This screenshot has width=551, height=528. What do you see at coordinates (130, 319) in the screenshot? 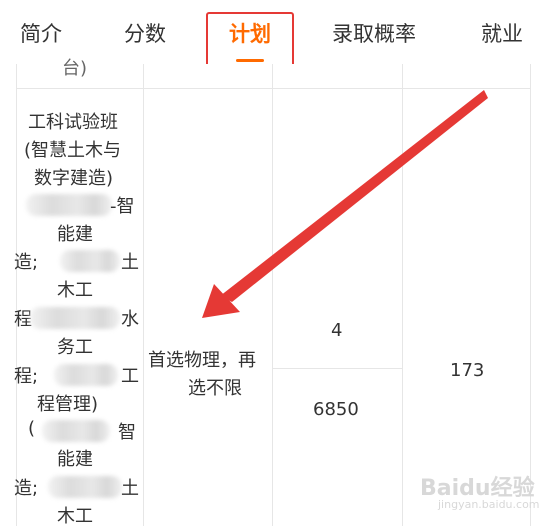
I see `major-name-line: 水` at bounding box center [130, 319].